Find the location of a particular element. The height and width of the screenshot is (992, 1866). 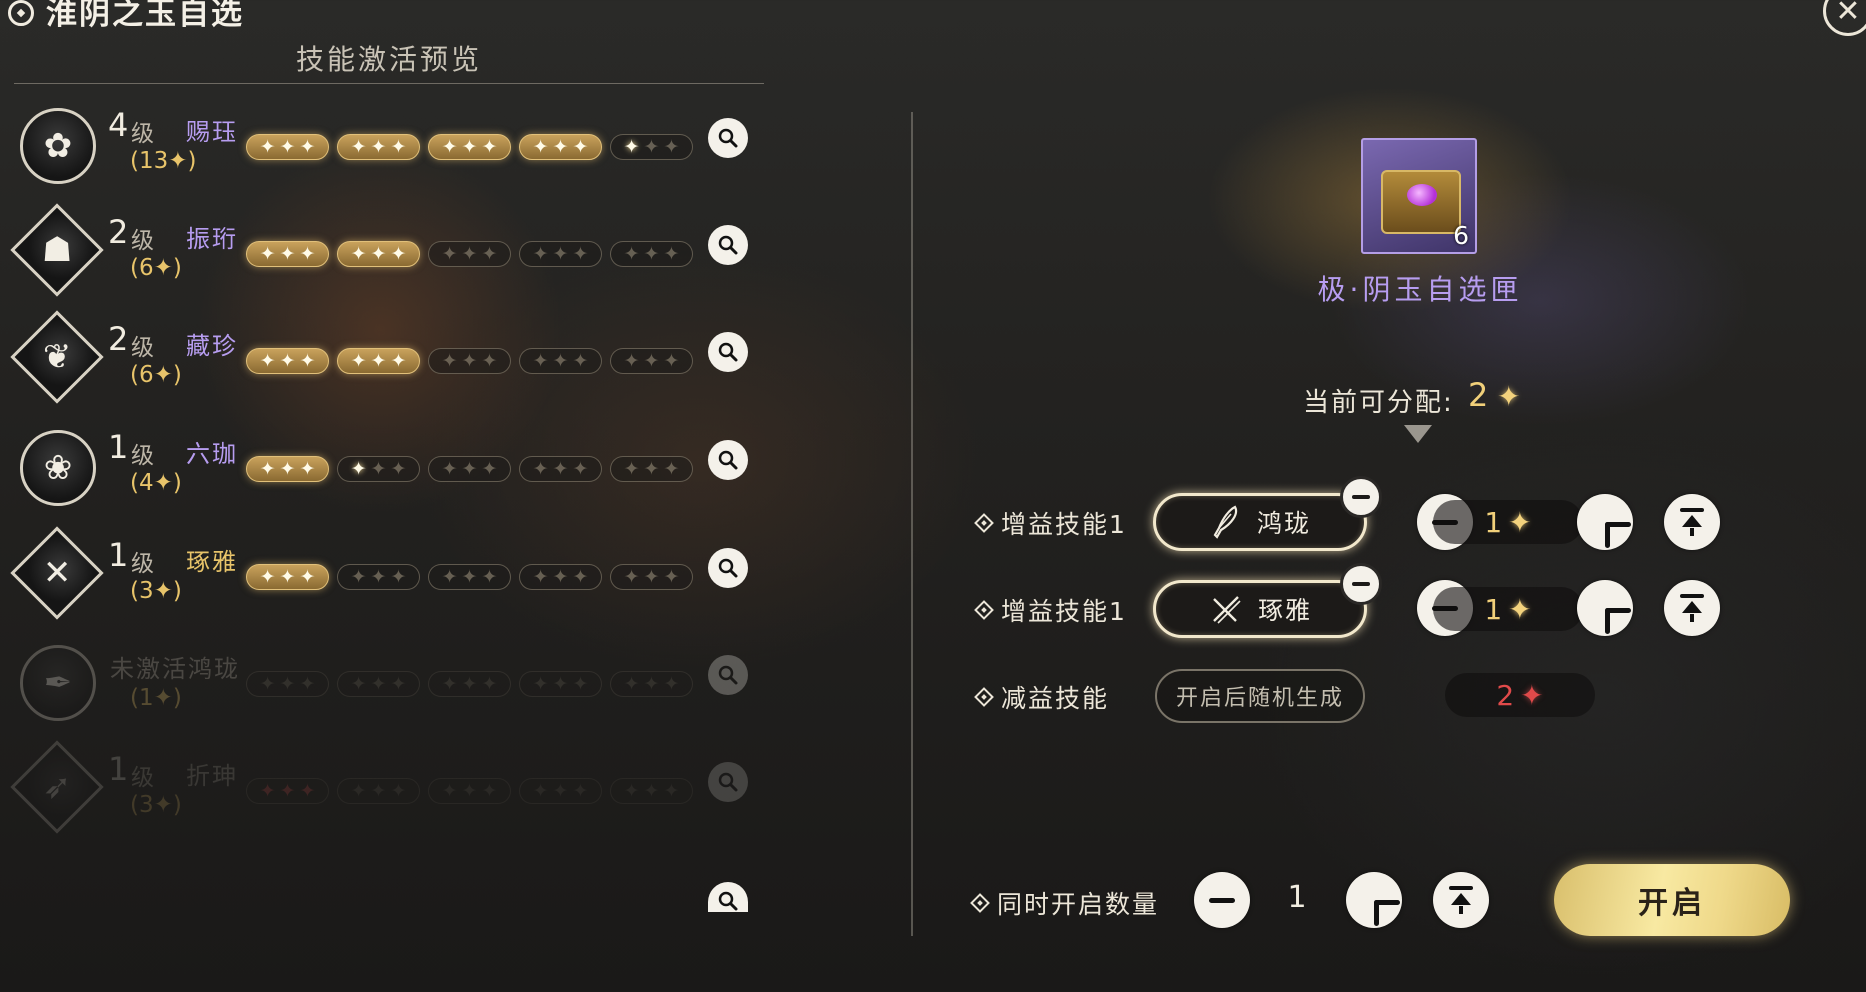

subtitle-divider is located at coordinates (389, 83).